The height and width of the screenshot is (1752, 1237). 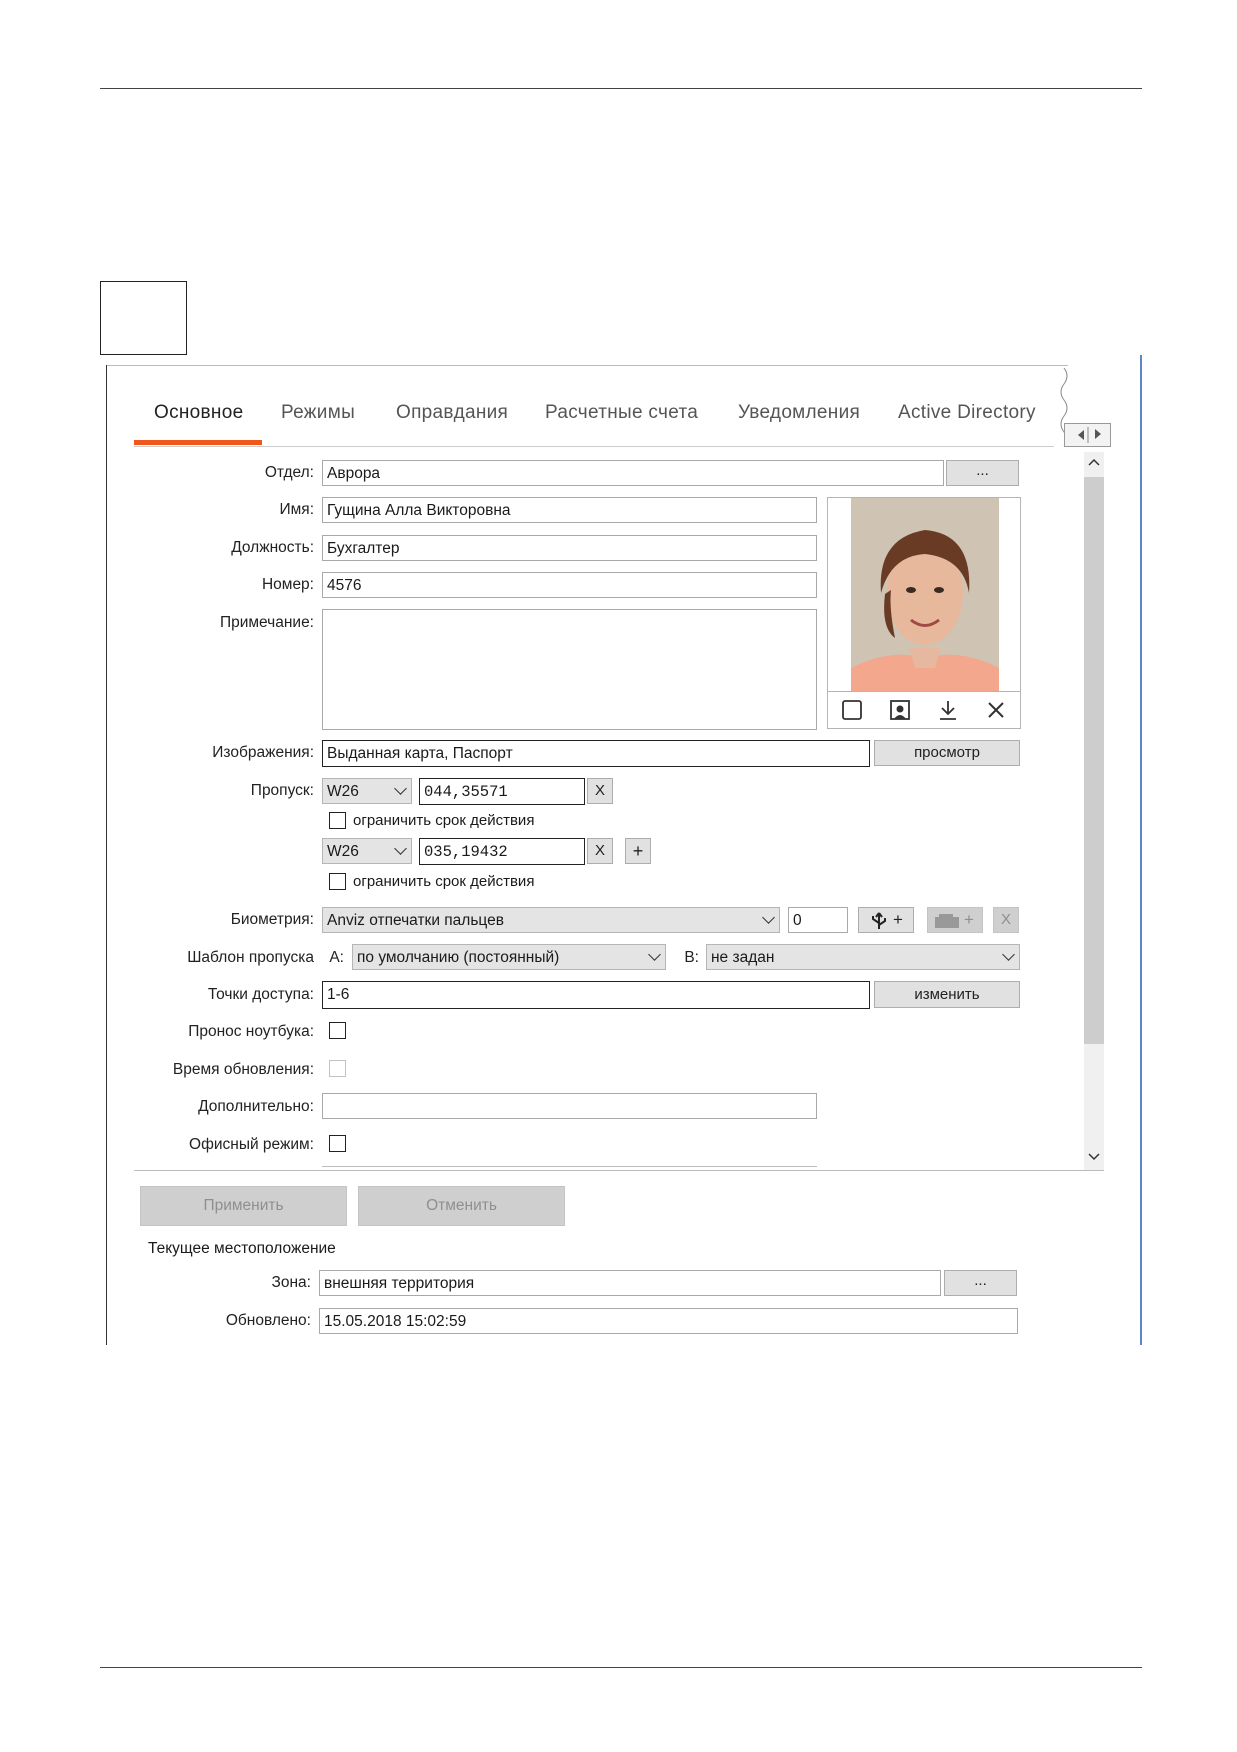 What do you see at coordinates (969, 919) in the screenshot?
I see `biometry-device-add-label: +` at bounding box center [969, 919].